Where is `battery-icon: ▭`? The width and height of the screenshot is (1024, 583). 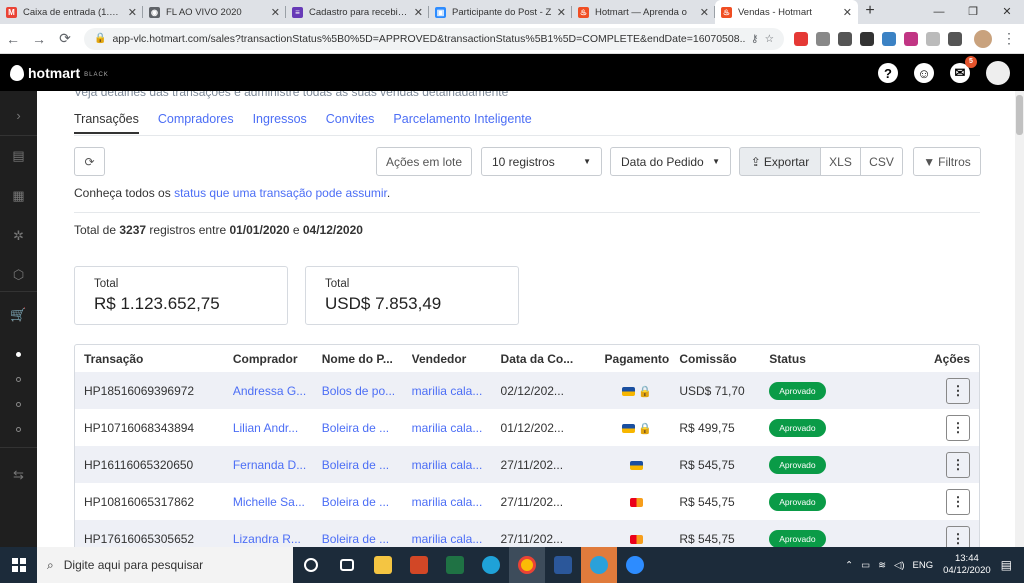
battery-icon: ▭ is located at coordinates (865, 565).